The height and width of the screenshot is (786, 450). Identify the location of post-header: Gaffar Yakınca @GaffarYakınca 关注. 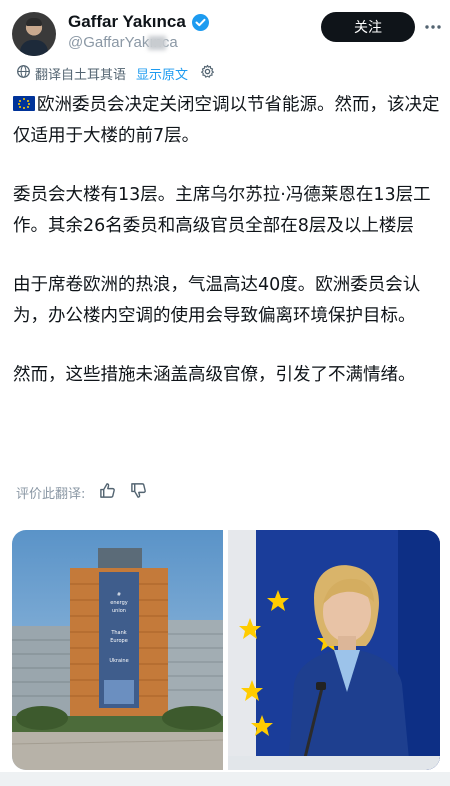
(225, 31).